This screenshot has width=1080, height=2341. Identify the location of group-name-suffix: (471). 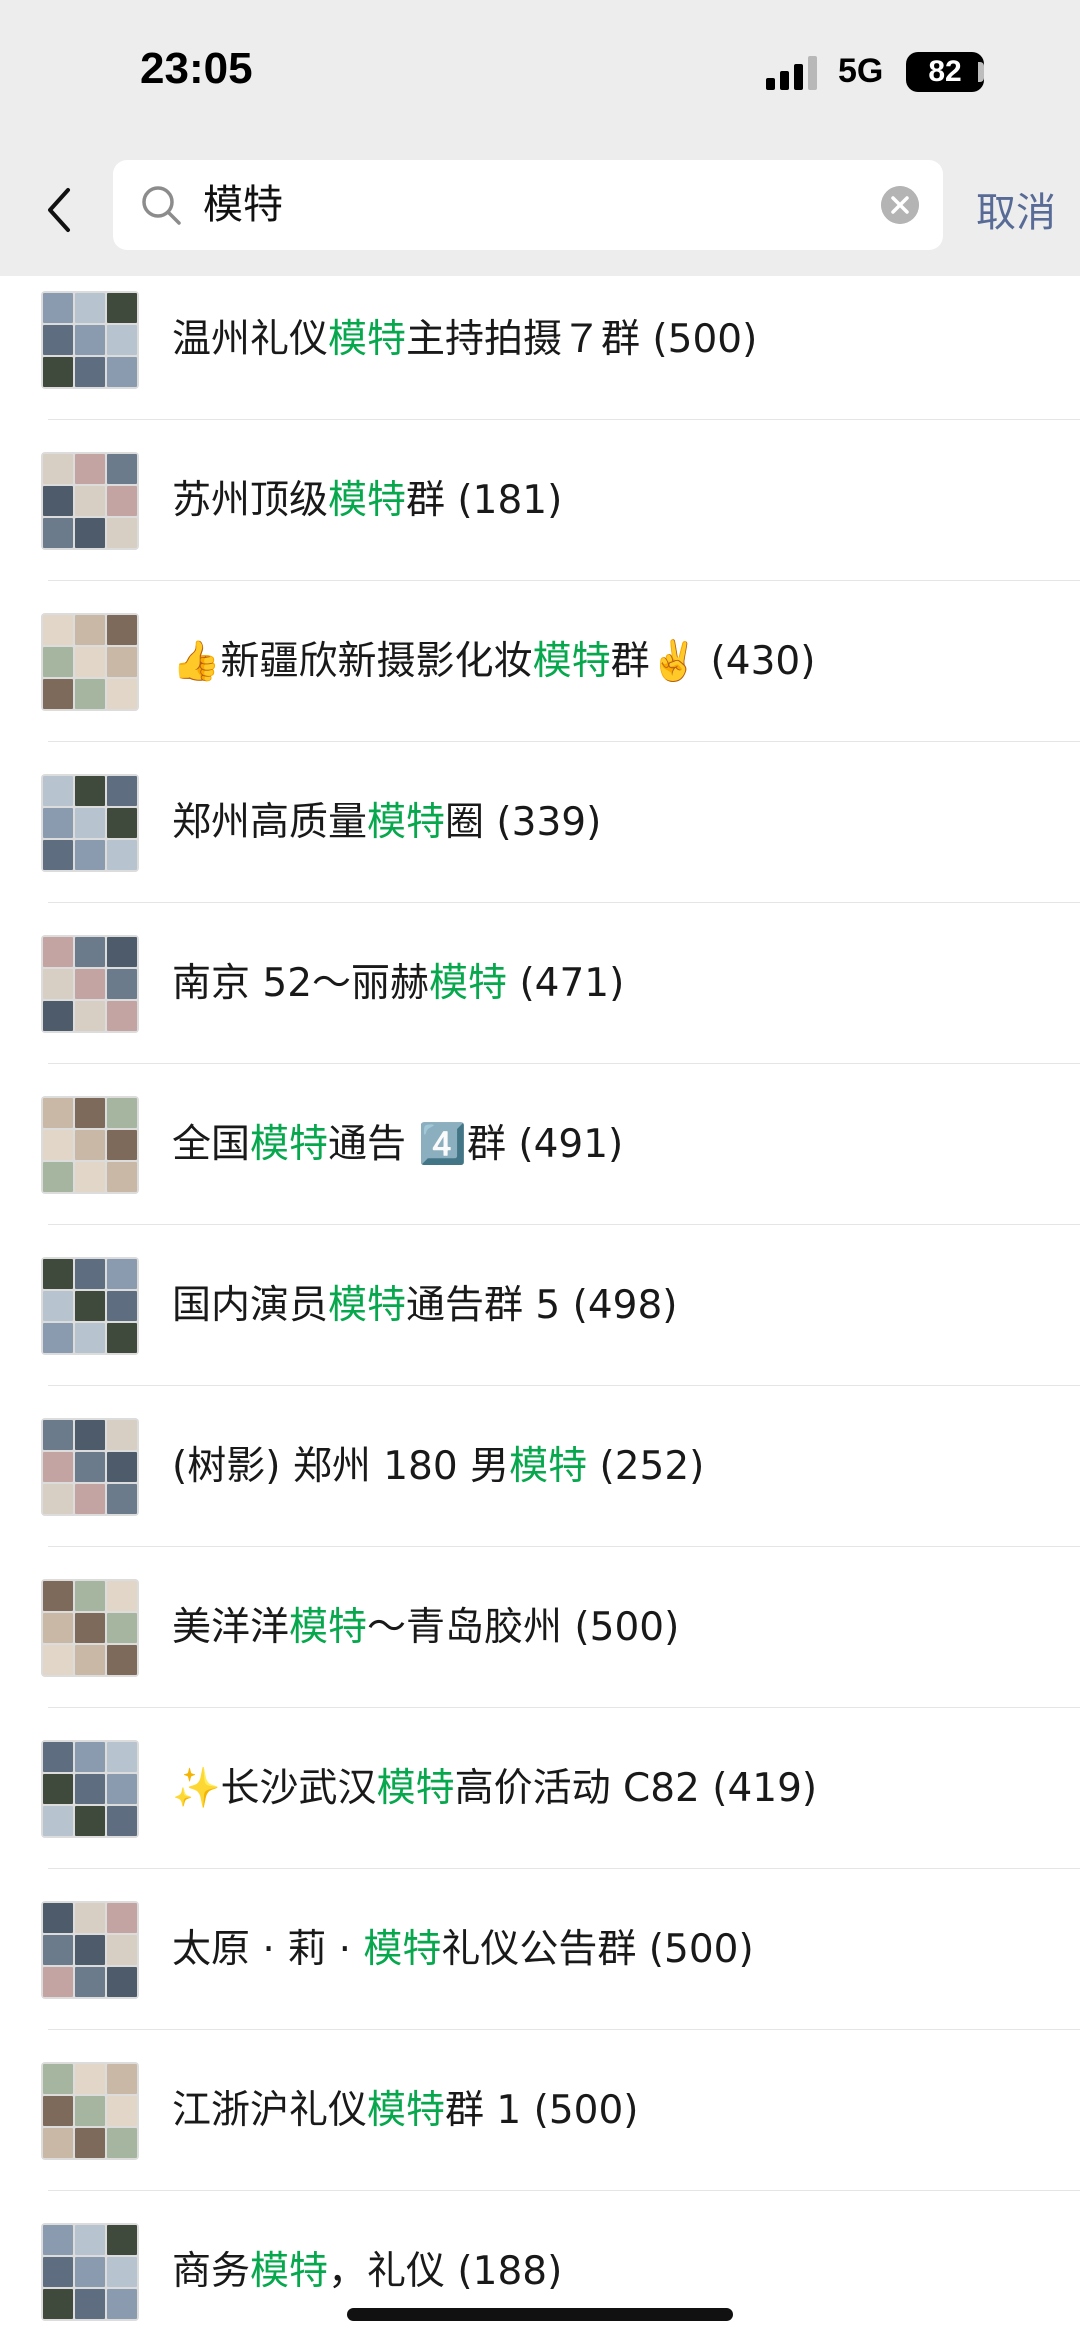
(566, 983).